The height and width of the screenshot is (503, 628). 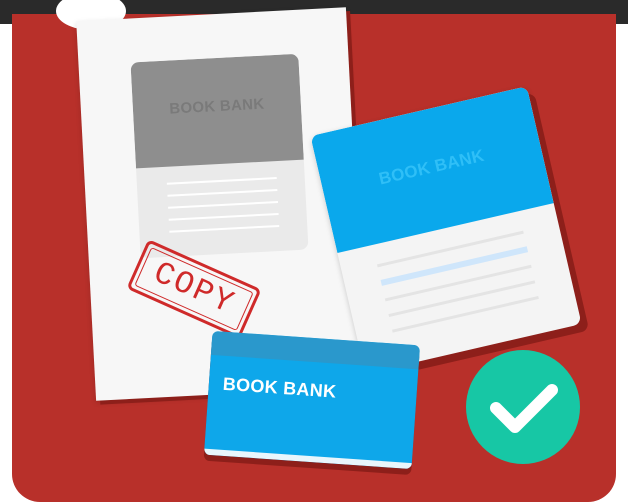 I want to click on book-bank-passbook: BOOK BANK, so click(x=312, y=400).